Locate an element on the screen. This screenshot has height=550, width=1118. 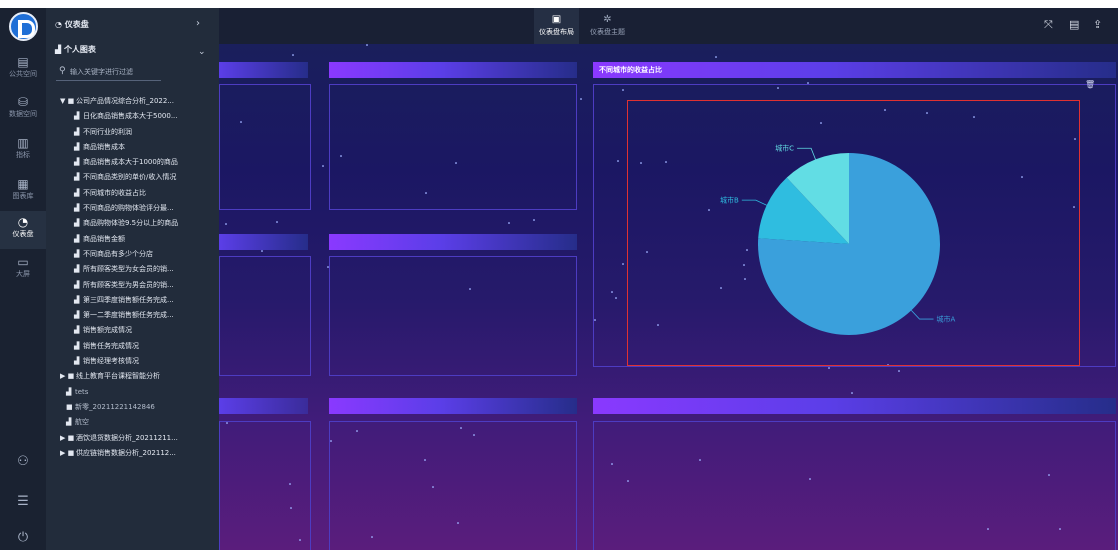
rail-item-chart-library: ▦ 图表库 is located at coordinates (23, 192).